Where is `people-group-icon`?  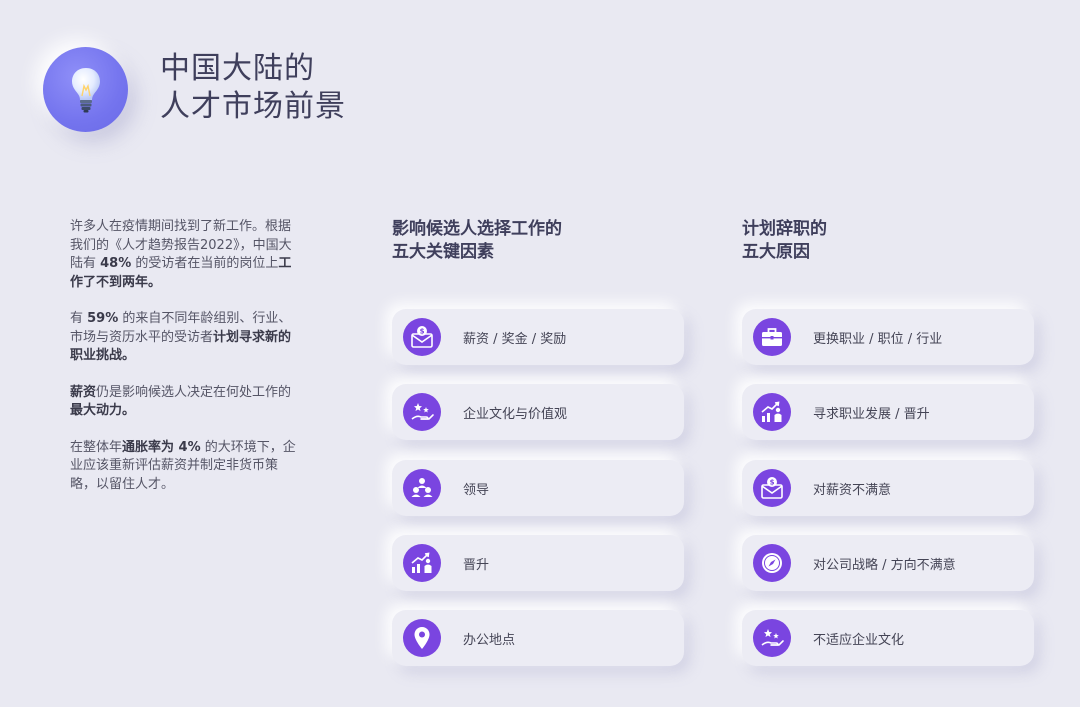 people-group-icon is located at coordinates (422, 488).